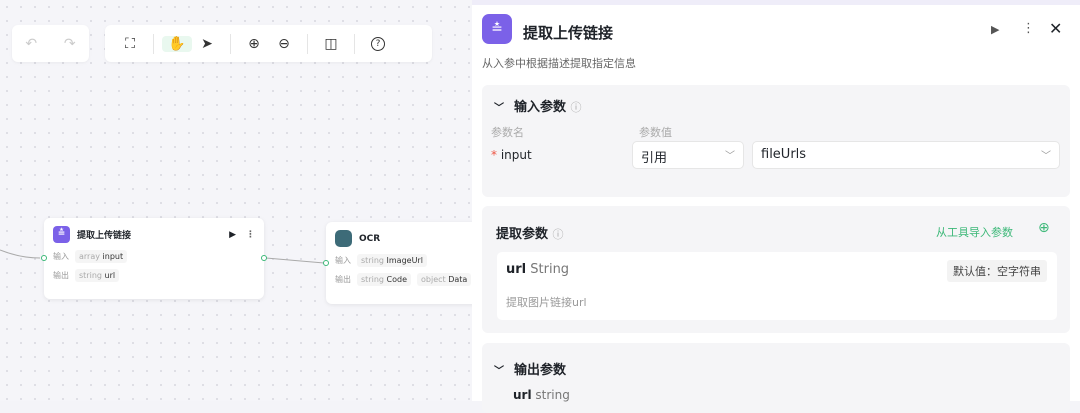  I want to click on input-params-toggle: ﹀ 输入参数 ⓘ, so click(538, 105).